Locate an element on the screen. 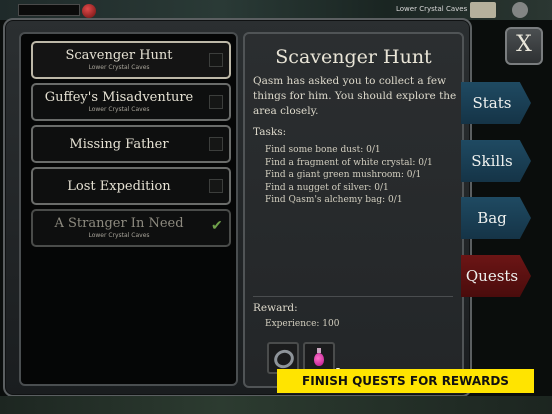  tab-label: Skills is located at coordinates (492, 161).